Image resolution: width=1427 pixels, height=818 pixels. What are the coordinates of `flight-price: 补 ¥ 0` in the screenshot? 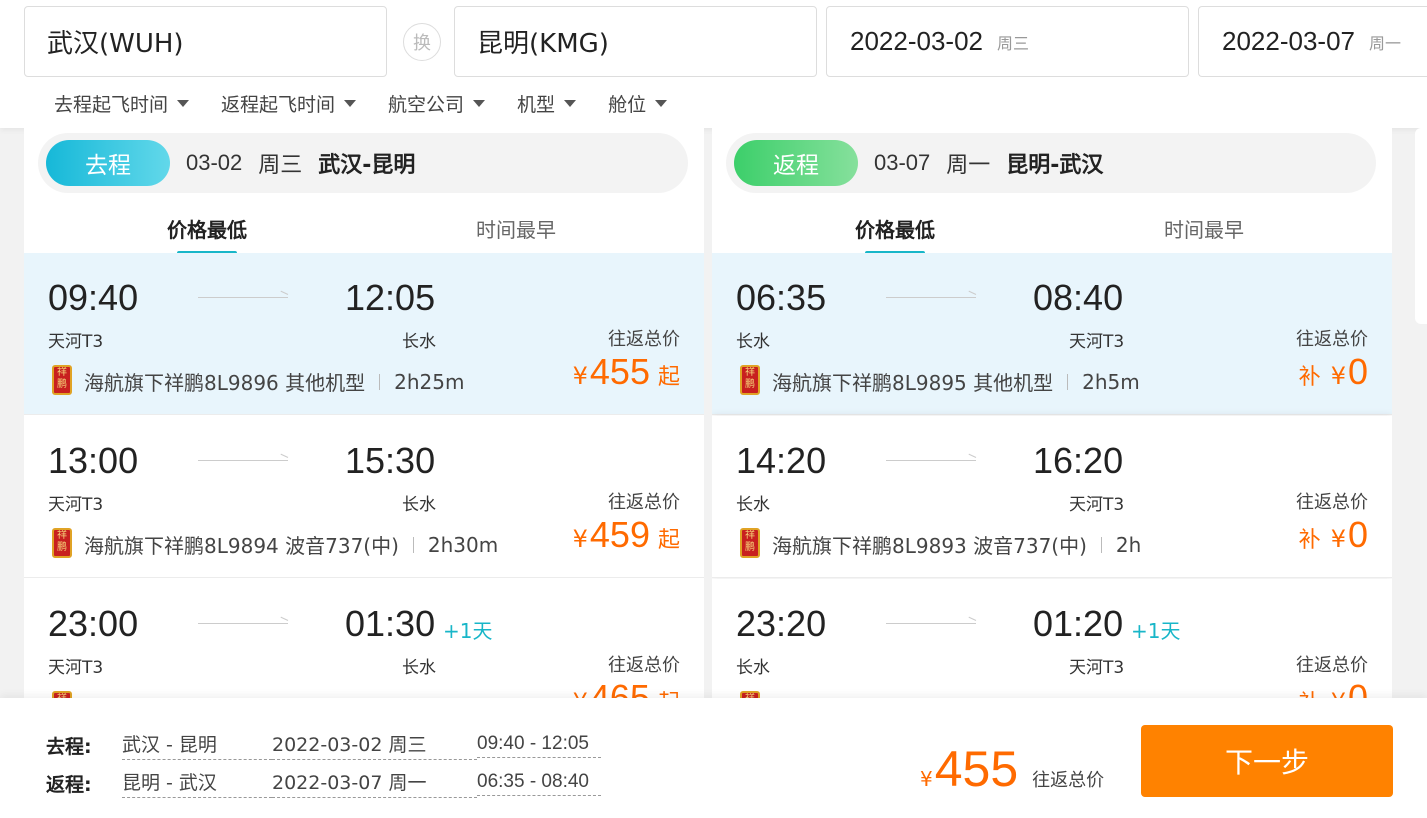 It's located at (1333, 535).